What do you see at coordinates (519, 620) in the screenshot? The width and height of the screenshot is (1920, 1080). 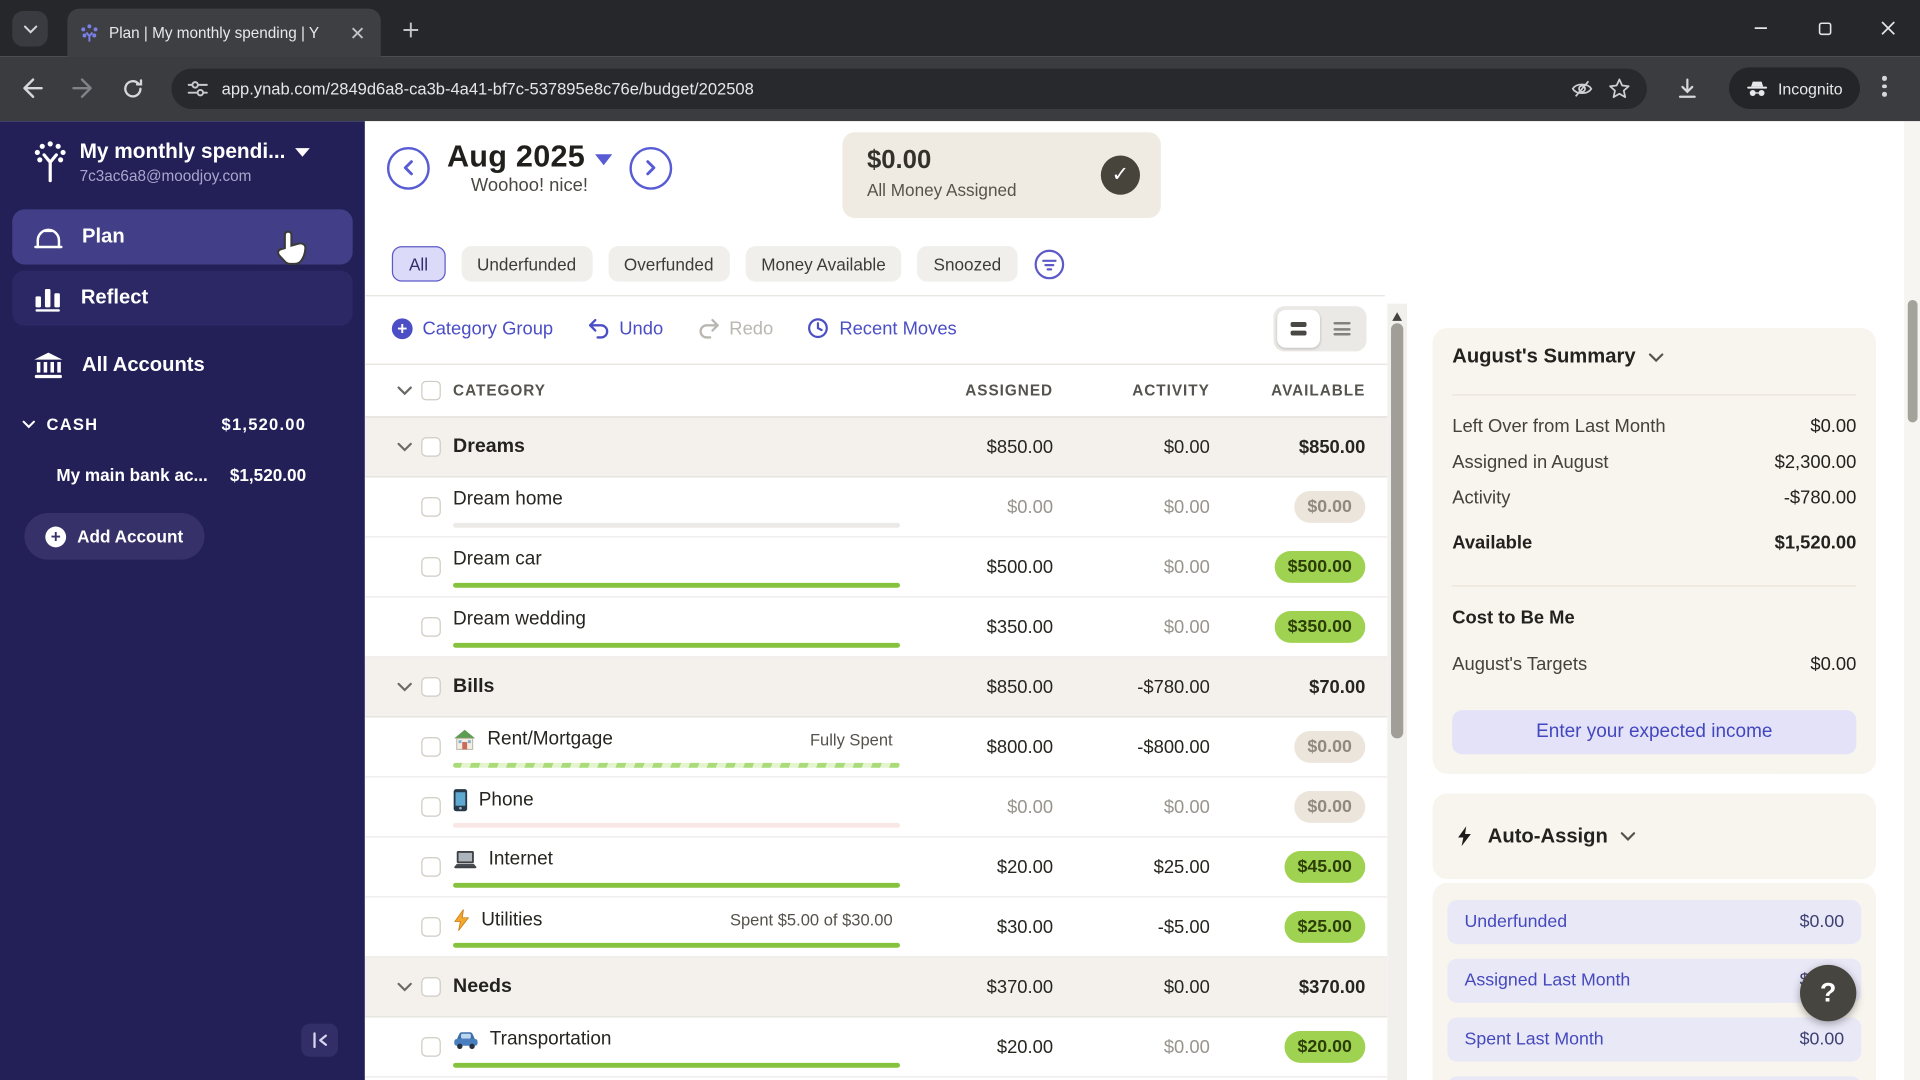 I see `category-name: Dream wedding` at bounding box center [519, 620].